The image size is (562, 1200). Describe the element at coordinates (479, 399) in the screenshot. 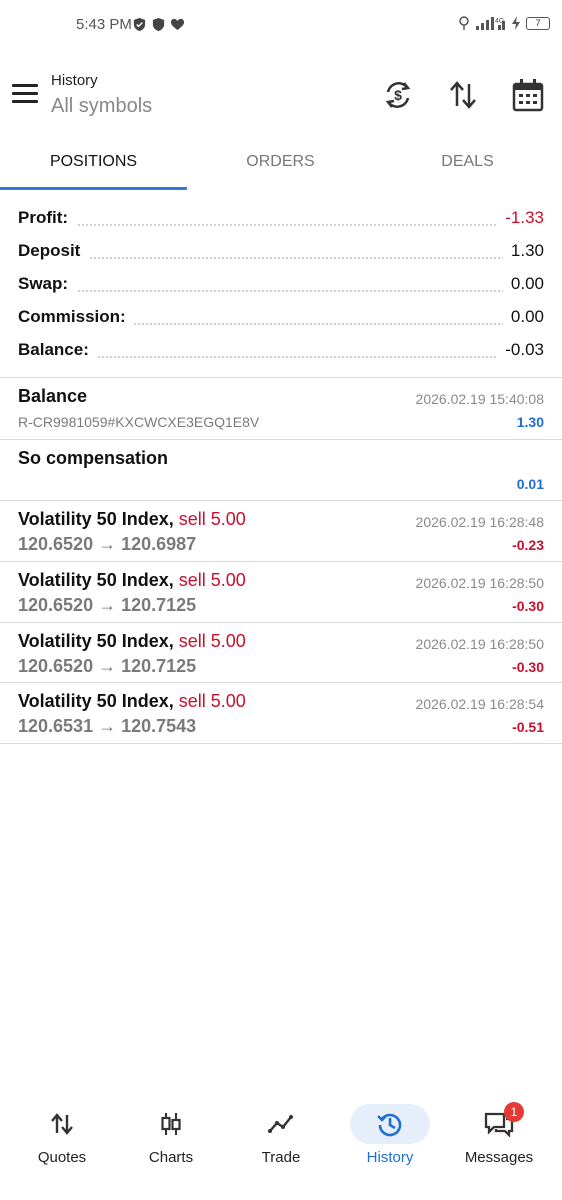

I see `entry-time: 2026.02.19 15:40:08` at that location.